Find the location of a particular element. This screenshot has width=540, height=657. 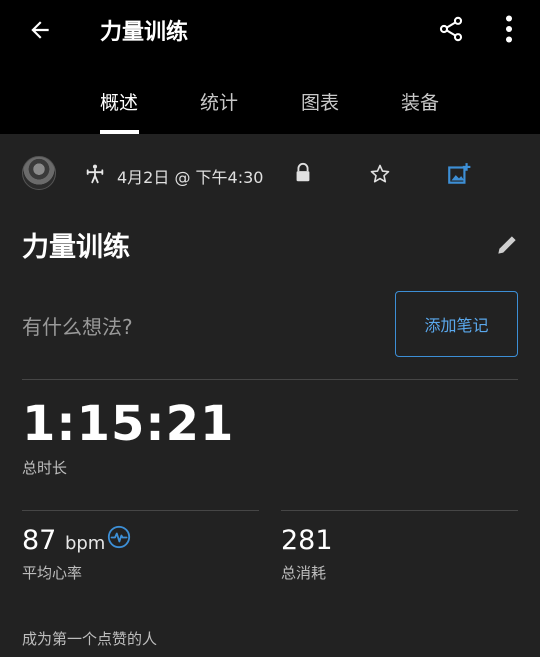

back-button is located at coordinates (40, 30).